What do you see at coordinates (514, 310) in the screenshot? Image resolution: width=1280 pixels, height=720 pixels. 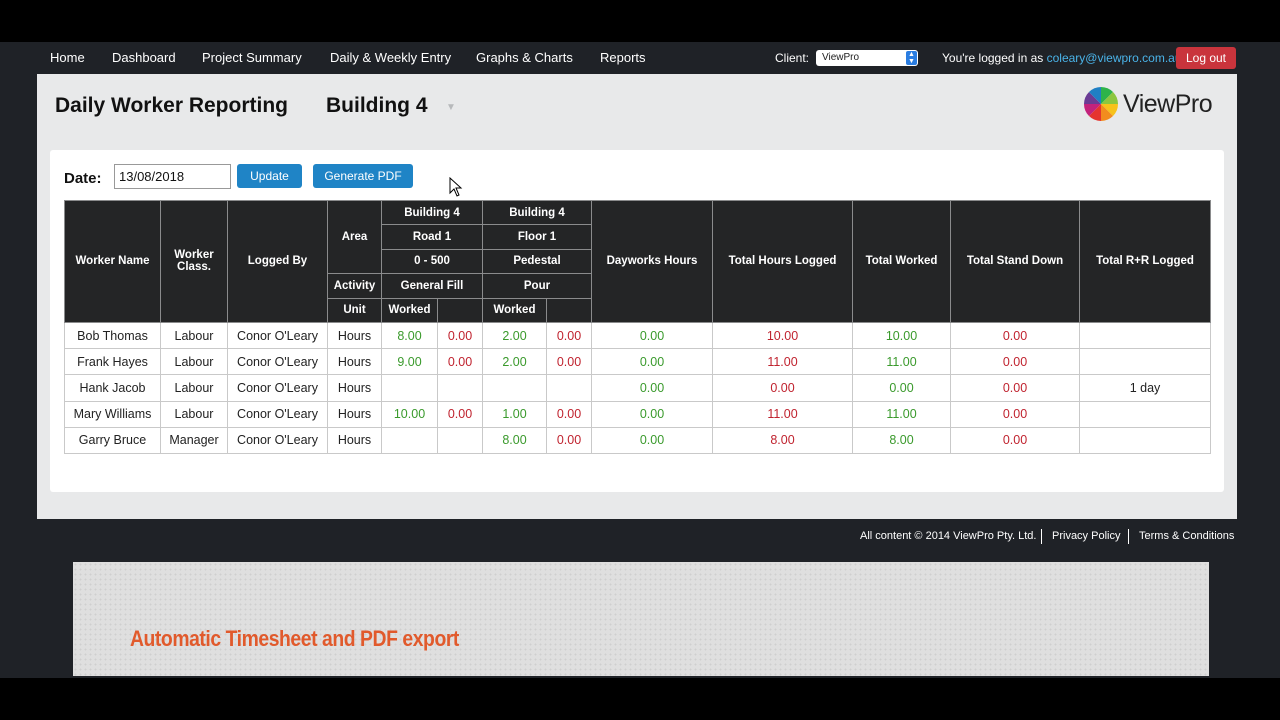 I see `header-group2-worked: Worked` at bounding box center [514, 310].